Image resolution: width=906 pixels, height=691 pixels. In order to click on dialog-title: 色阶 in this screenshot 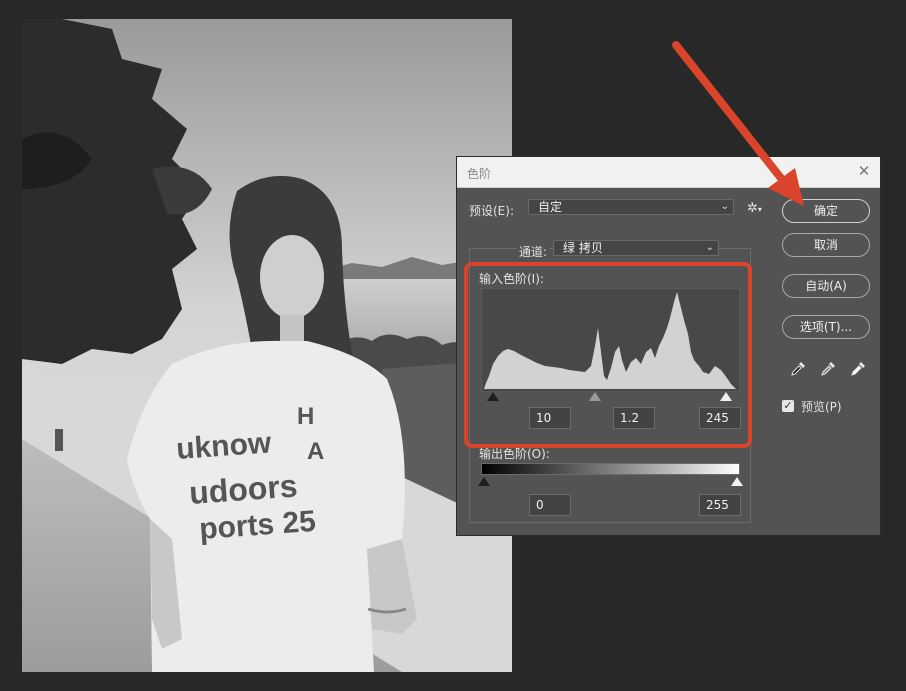, I will do `click(479, 174)`.